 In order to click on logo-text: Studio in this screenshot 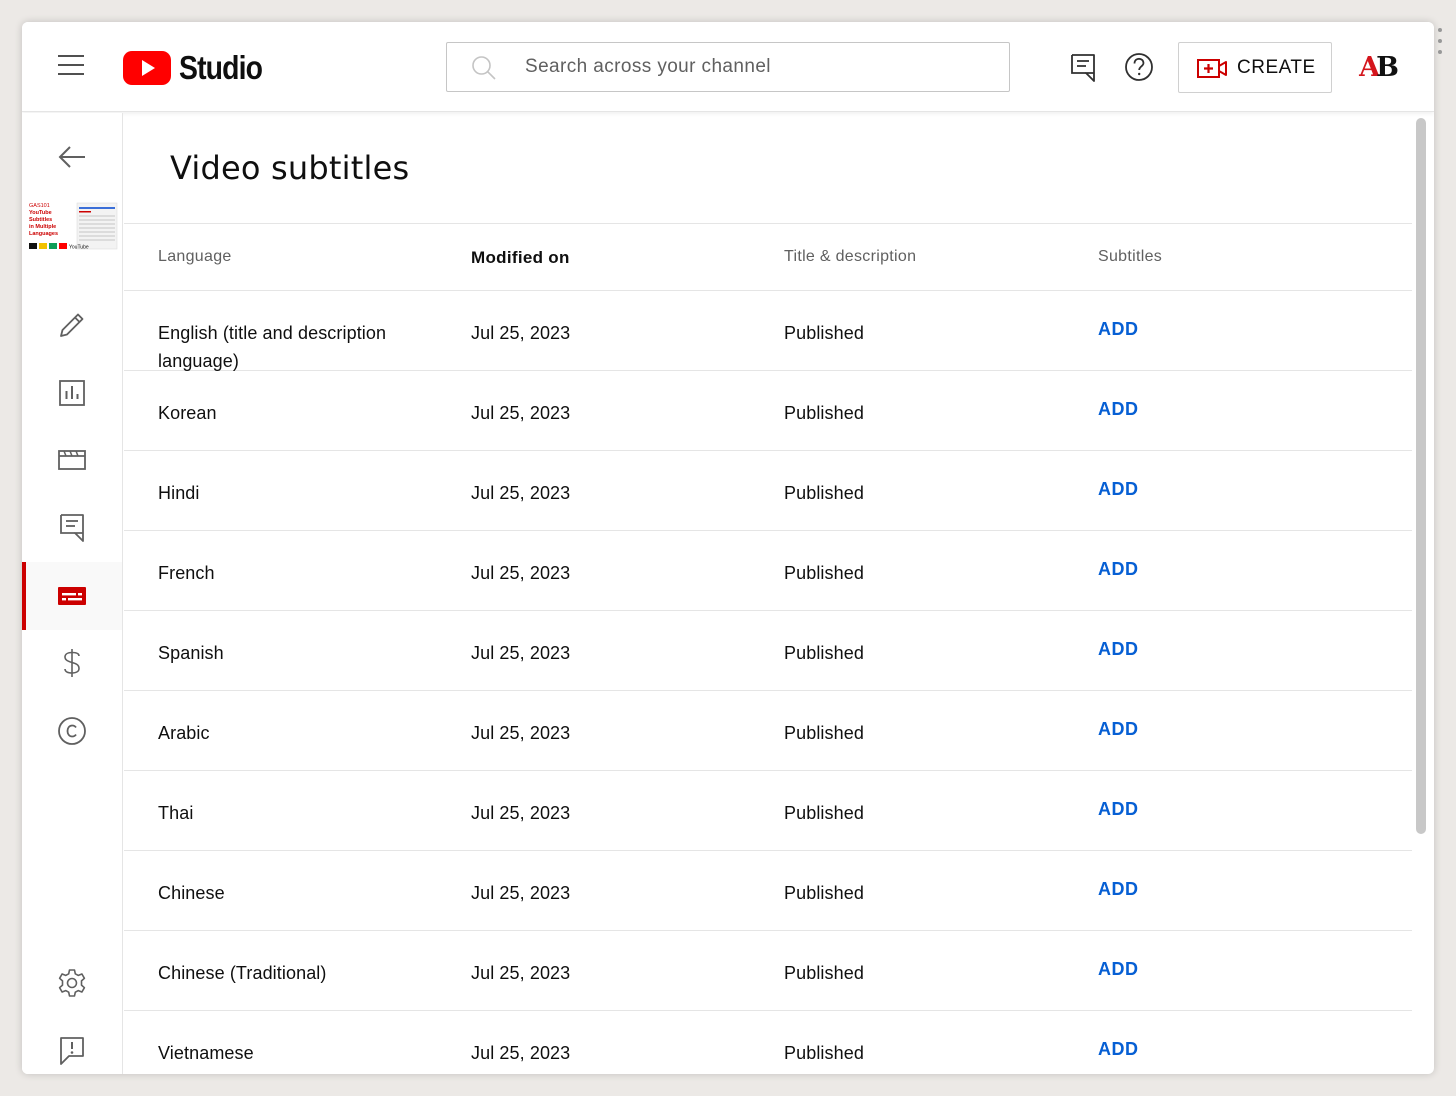, I will do `click(221, 67)`.